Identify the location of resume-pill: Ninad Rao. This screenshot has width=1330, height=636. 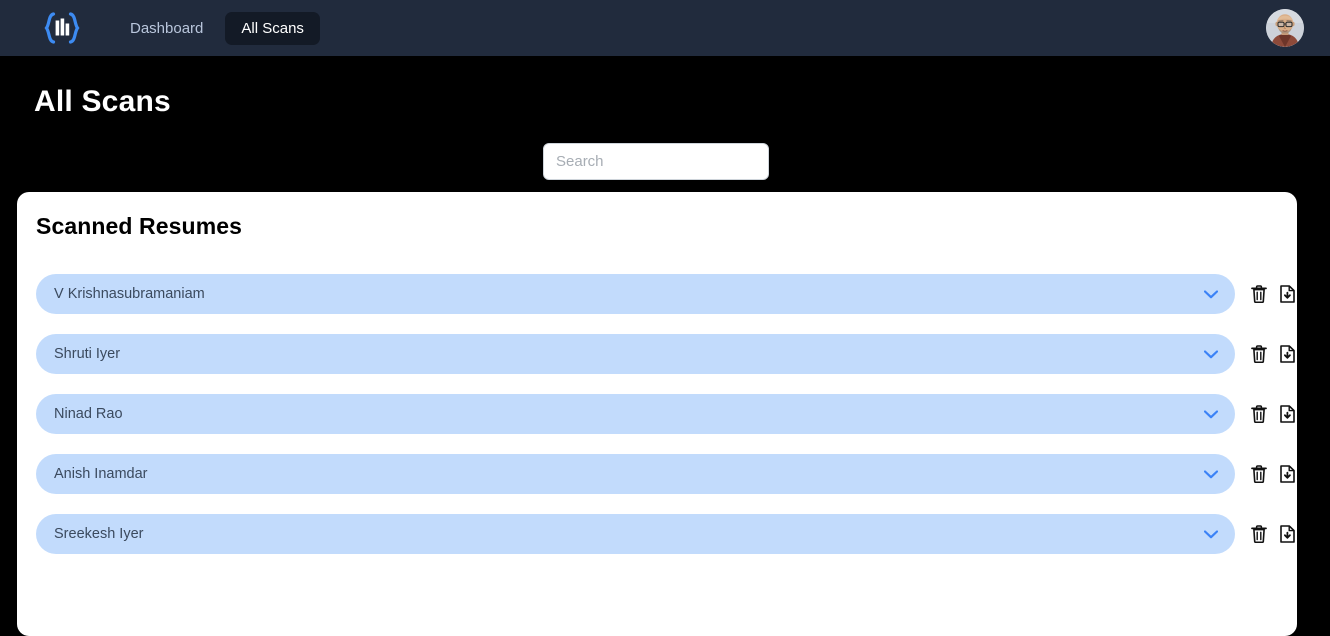
(635, 414).